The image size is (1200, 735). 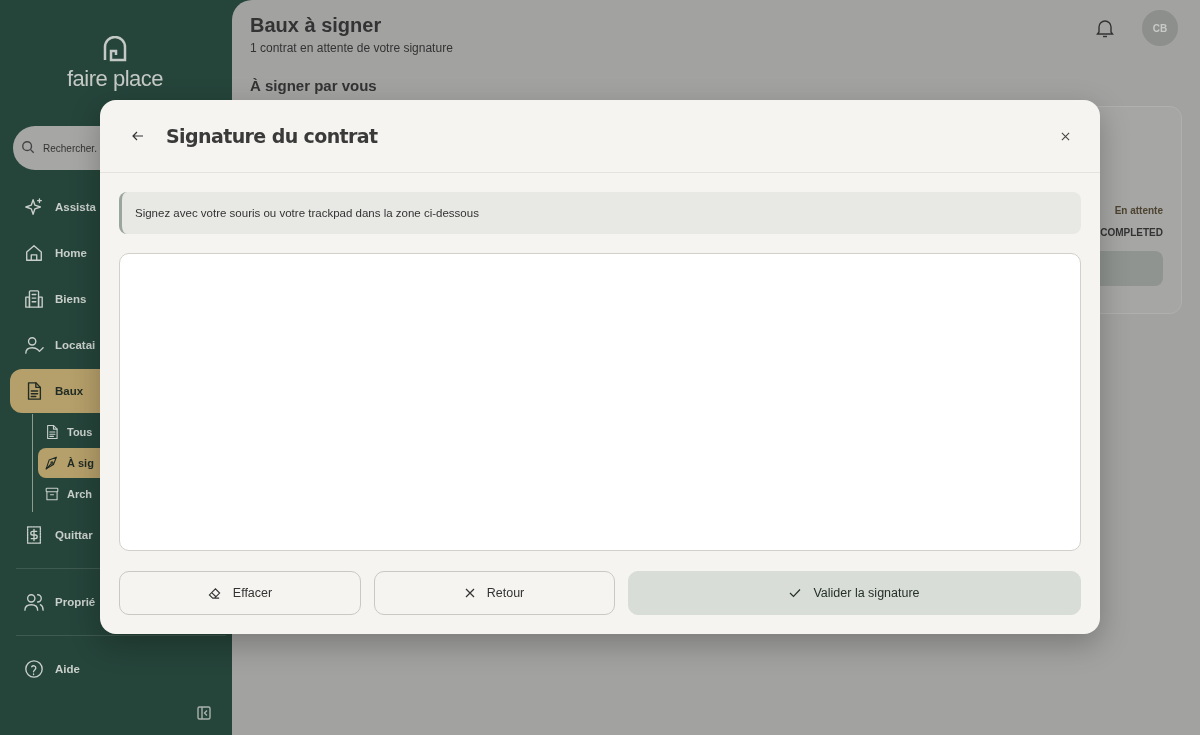 I want to click on page-subtitle: 1 contrat en attente de votre signature, so click(x=352, y=48).